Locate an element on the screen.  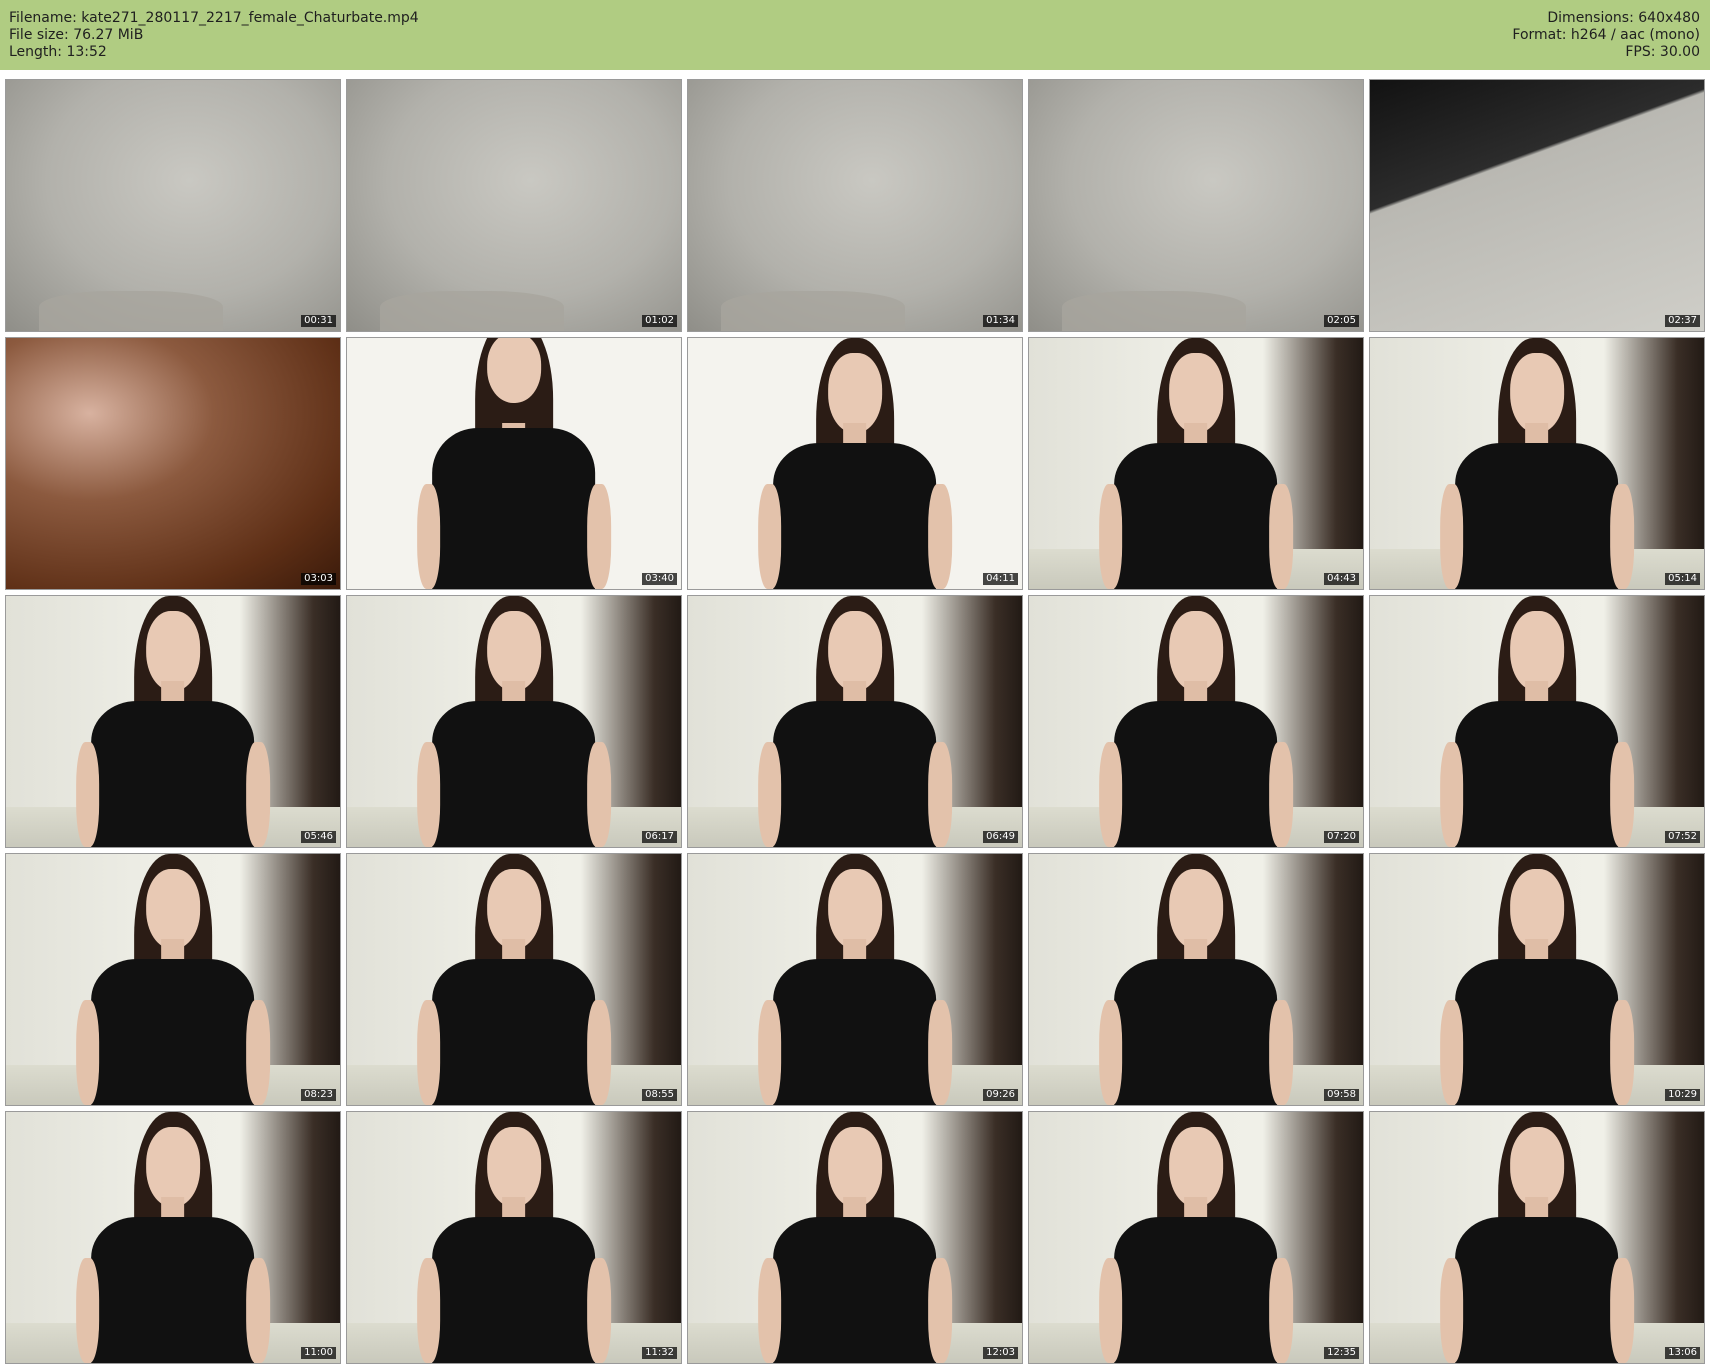
thumbnail: 06:17 is located at coordinates (514, 721).